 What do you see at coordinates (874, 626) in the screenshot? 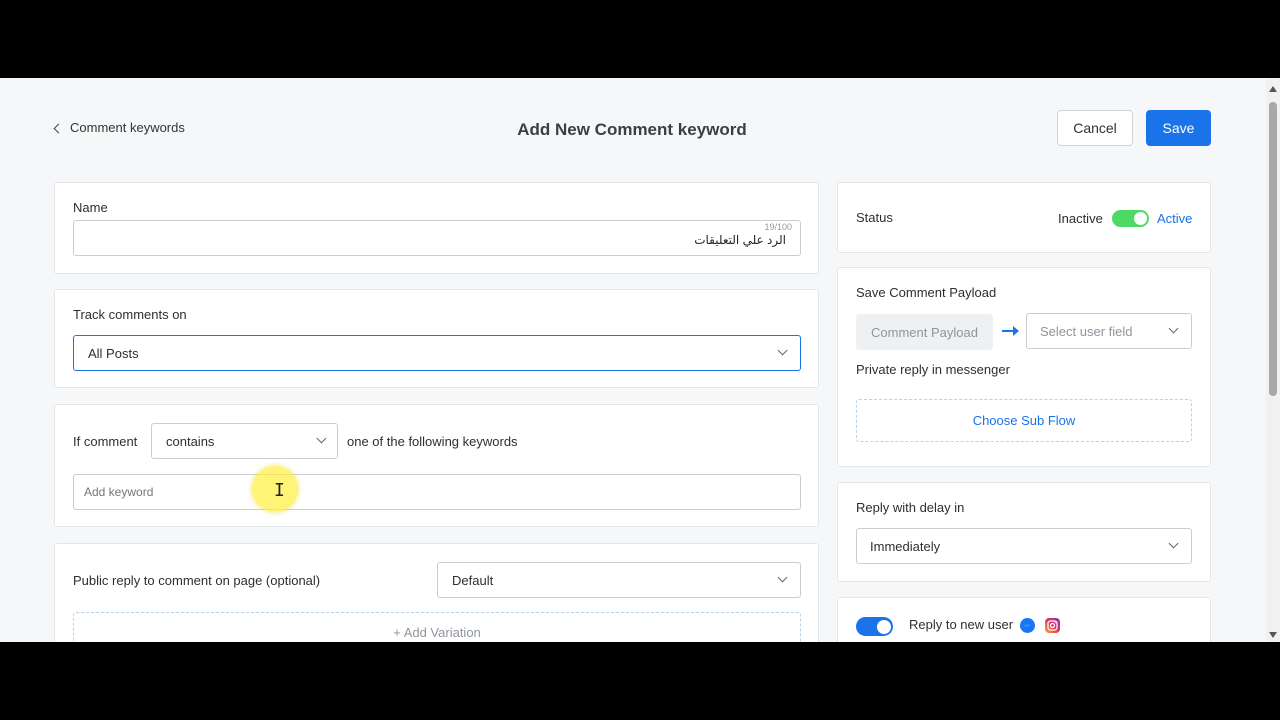
I see `reply-new-user-toggle` at bounding box center [874, 626].